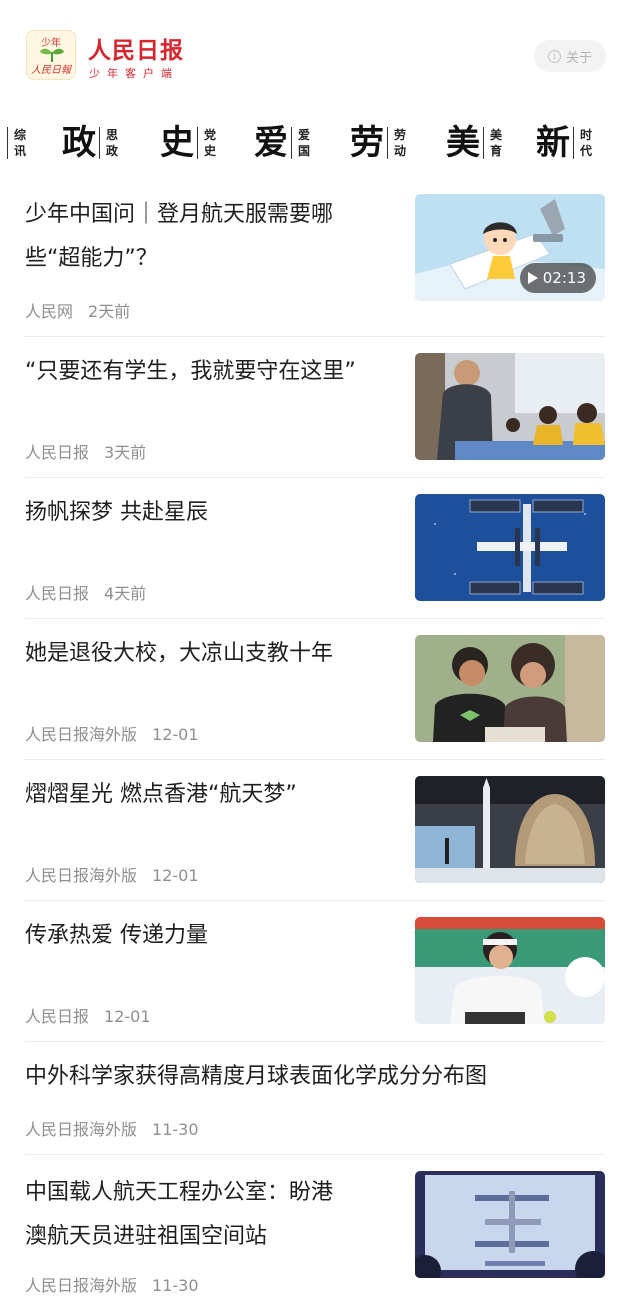  What do you see at coordinates (125, 593) in the screenshot?
I see `news-time: 4天前` at bounding box center [125, 593].